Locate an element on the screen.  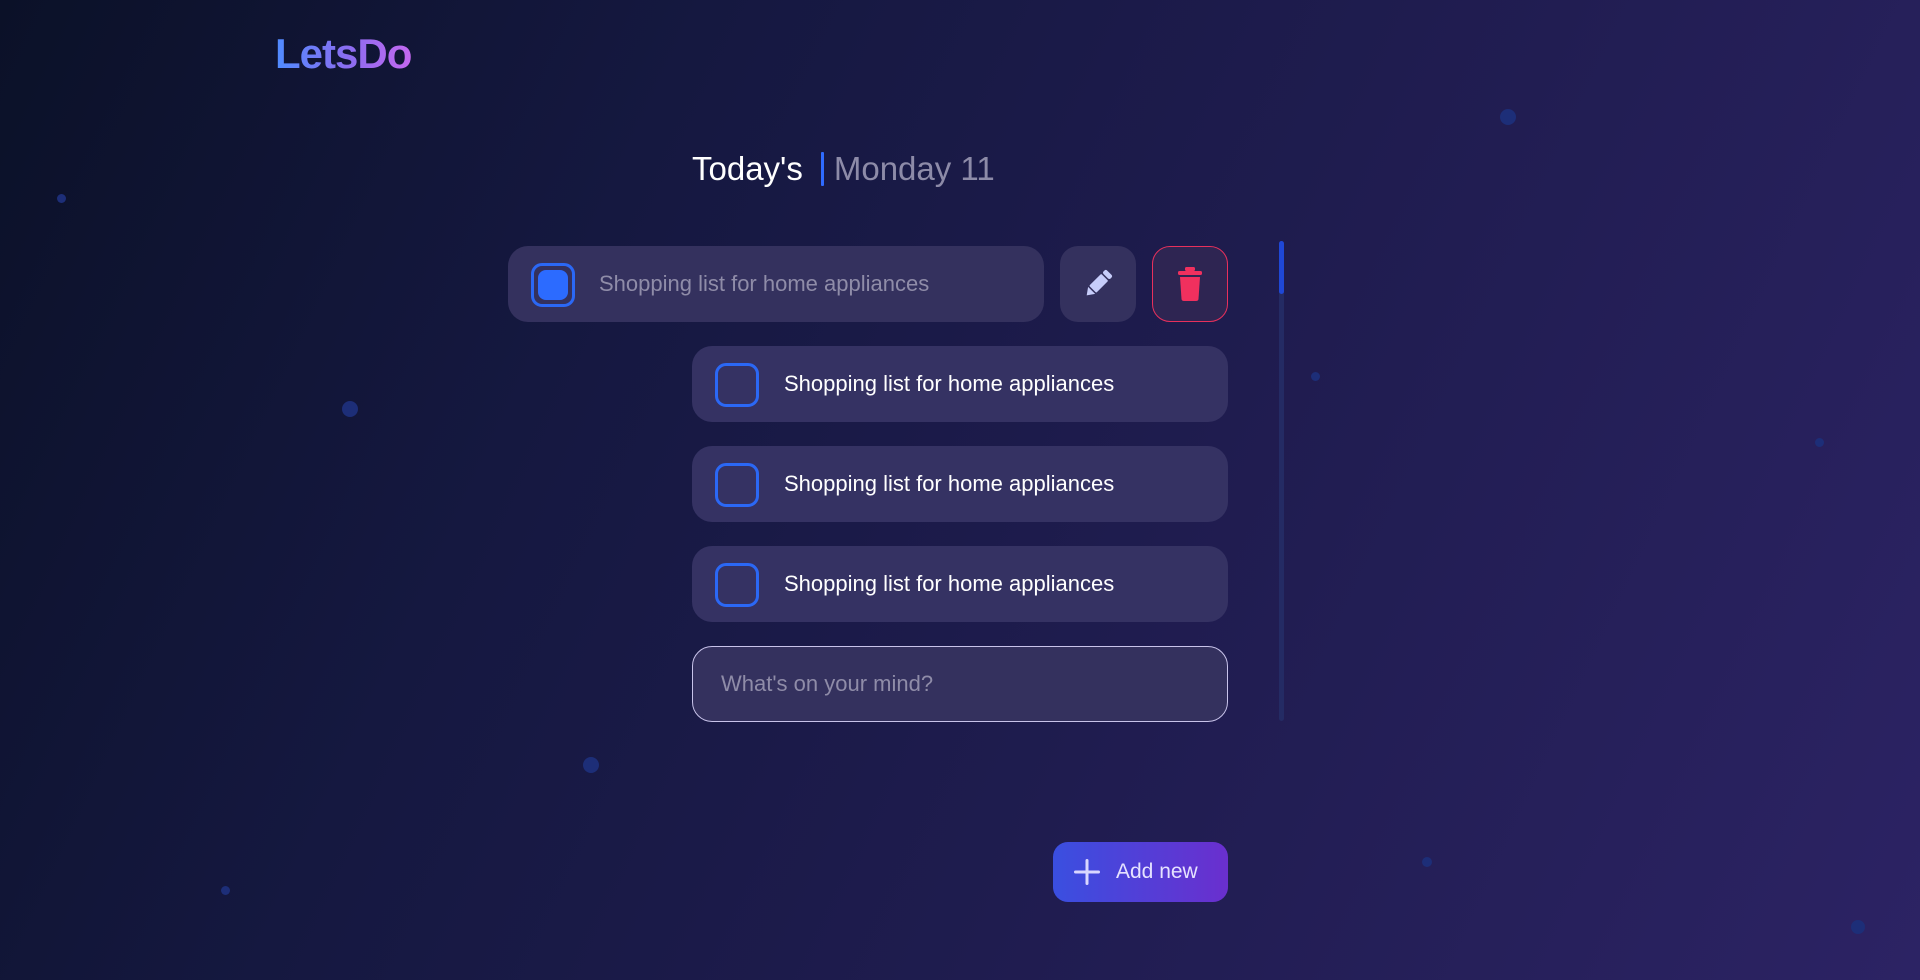
edit-button is located at coordinates (1098, 284).